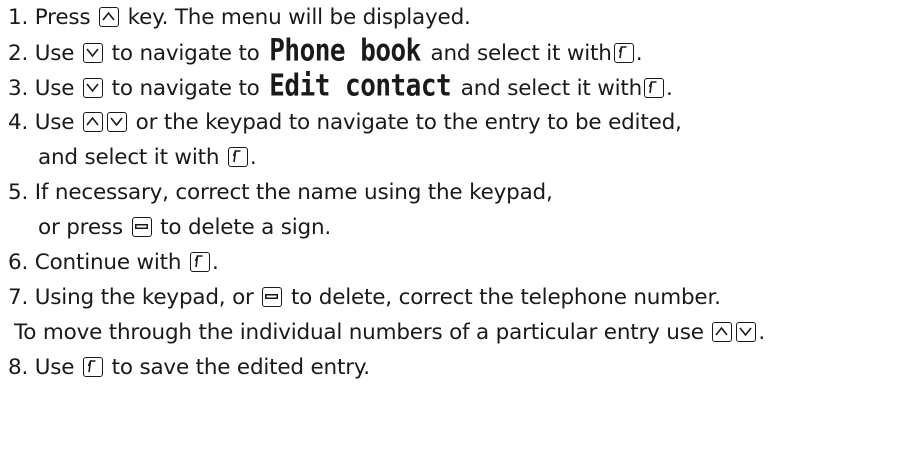 The width and height of the screenshot is (919, 461). Describe the element at coordinates (108, 262) in the screenshot. I see `step-text: Continue with` at that location.